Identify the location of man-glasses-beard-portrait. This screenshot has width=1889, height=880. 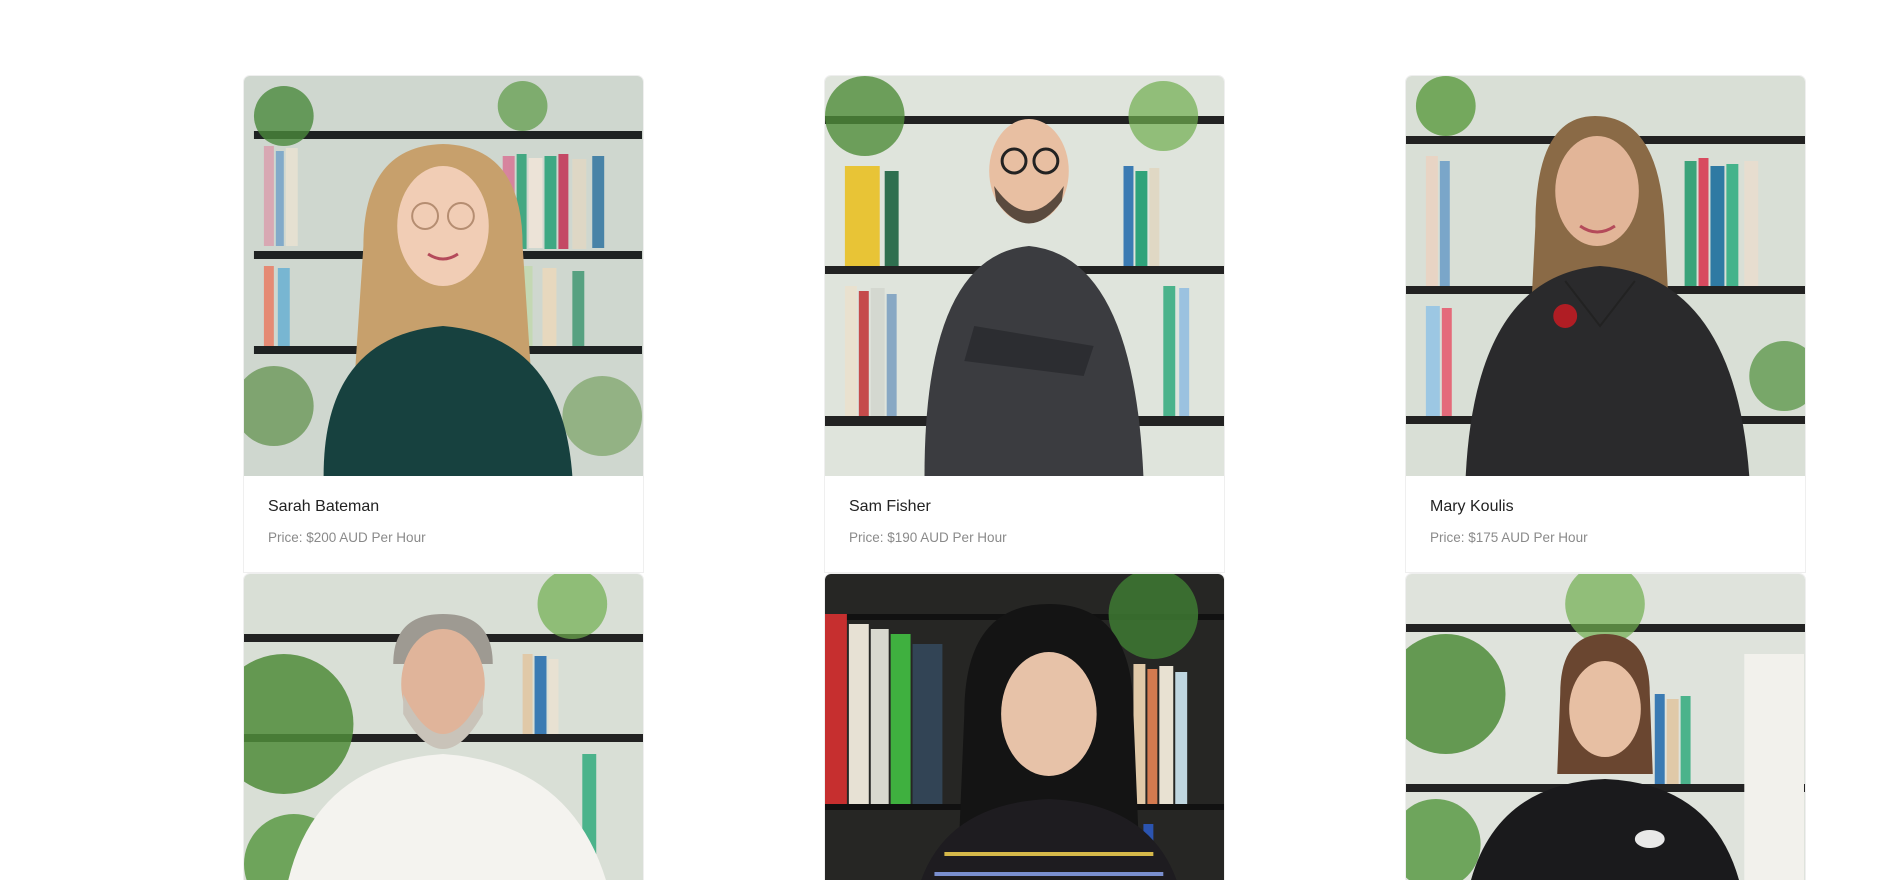
(1024, 276).